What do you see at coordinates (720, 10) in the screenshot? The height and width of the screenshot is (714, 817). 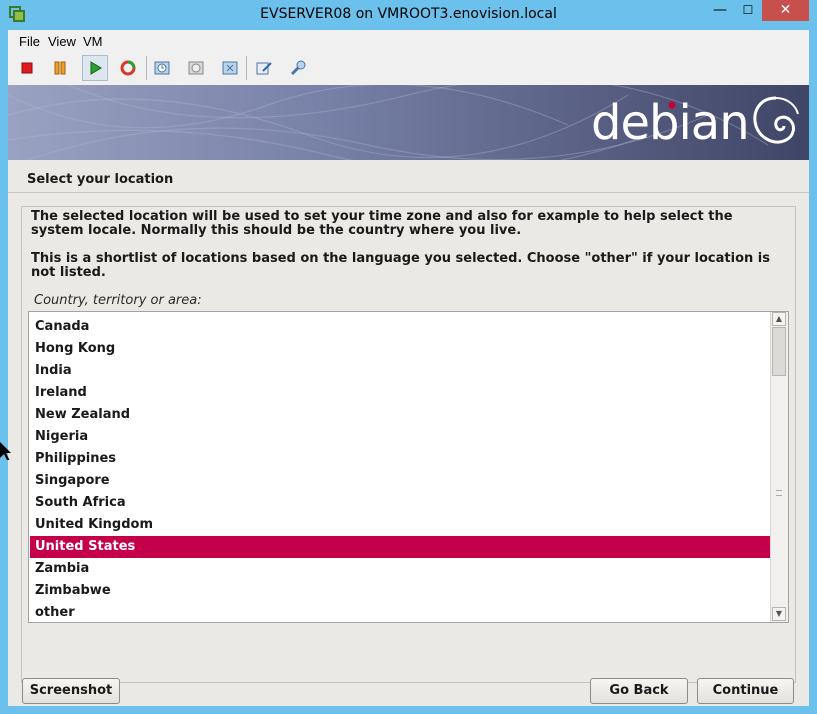 I see `minimize-button: —` at bounding box center [720, 10].